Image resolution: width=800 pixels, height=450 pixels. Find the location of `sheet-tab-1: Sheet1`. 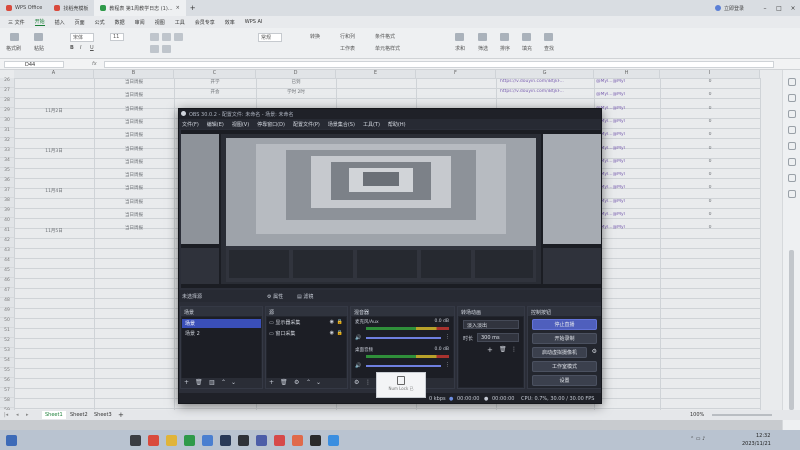

sheet-tab-1: Sheet1 is located at coordinates (54, 415).